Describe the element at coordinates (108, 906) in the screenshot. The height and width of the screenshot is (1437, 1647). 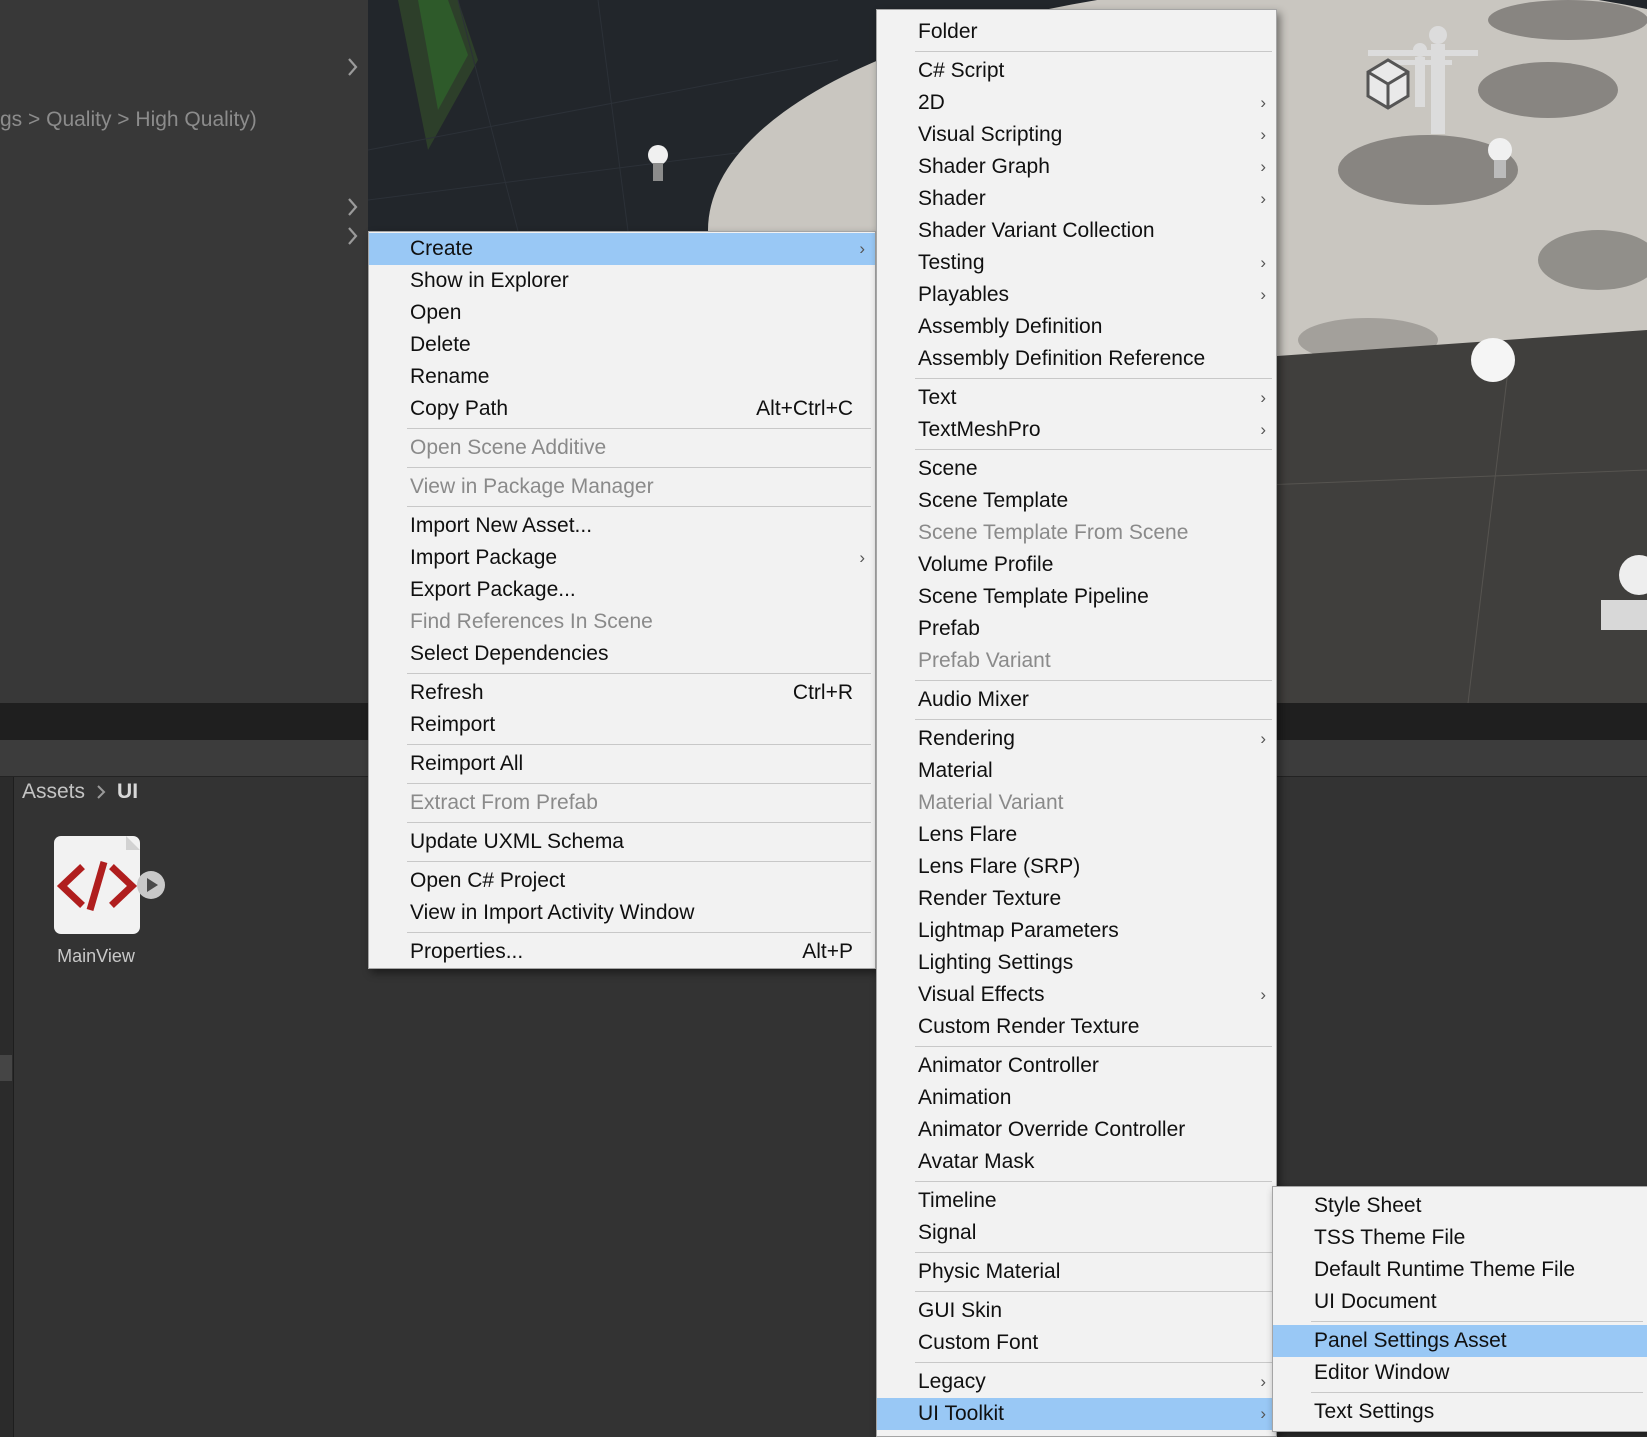
I see `asset-mainview: MainView` at that location.